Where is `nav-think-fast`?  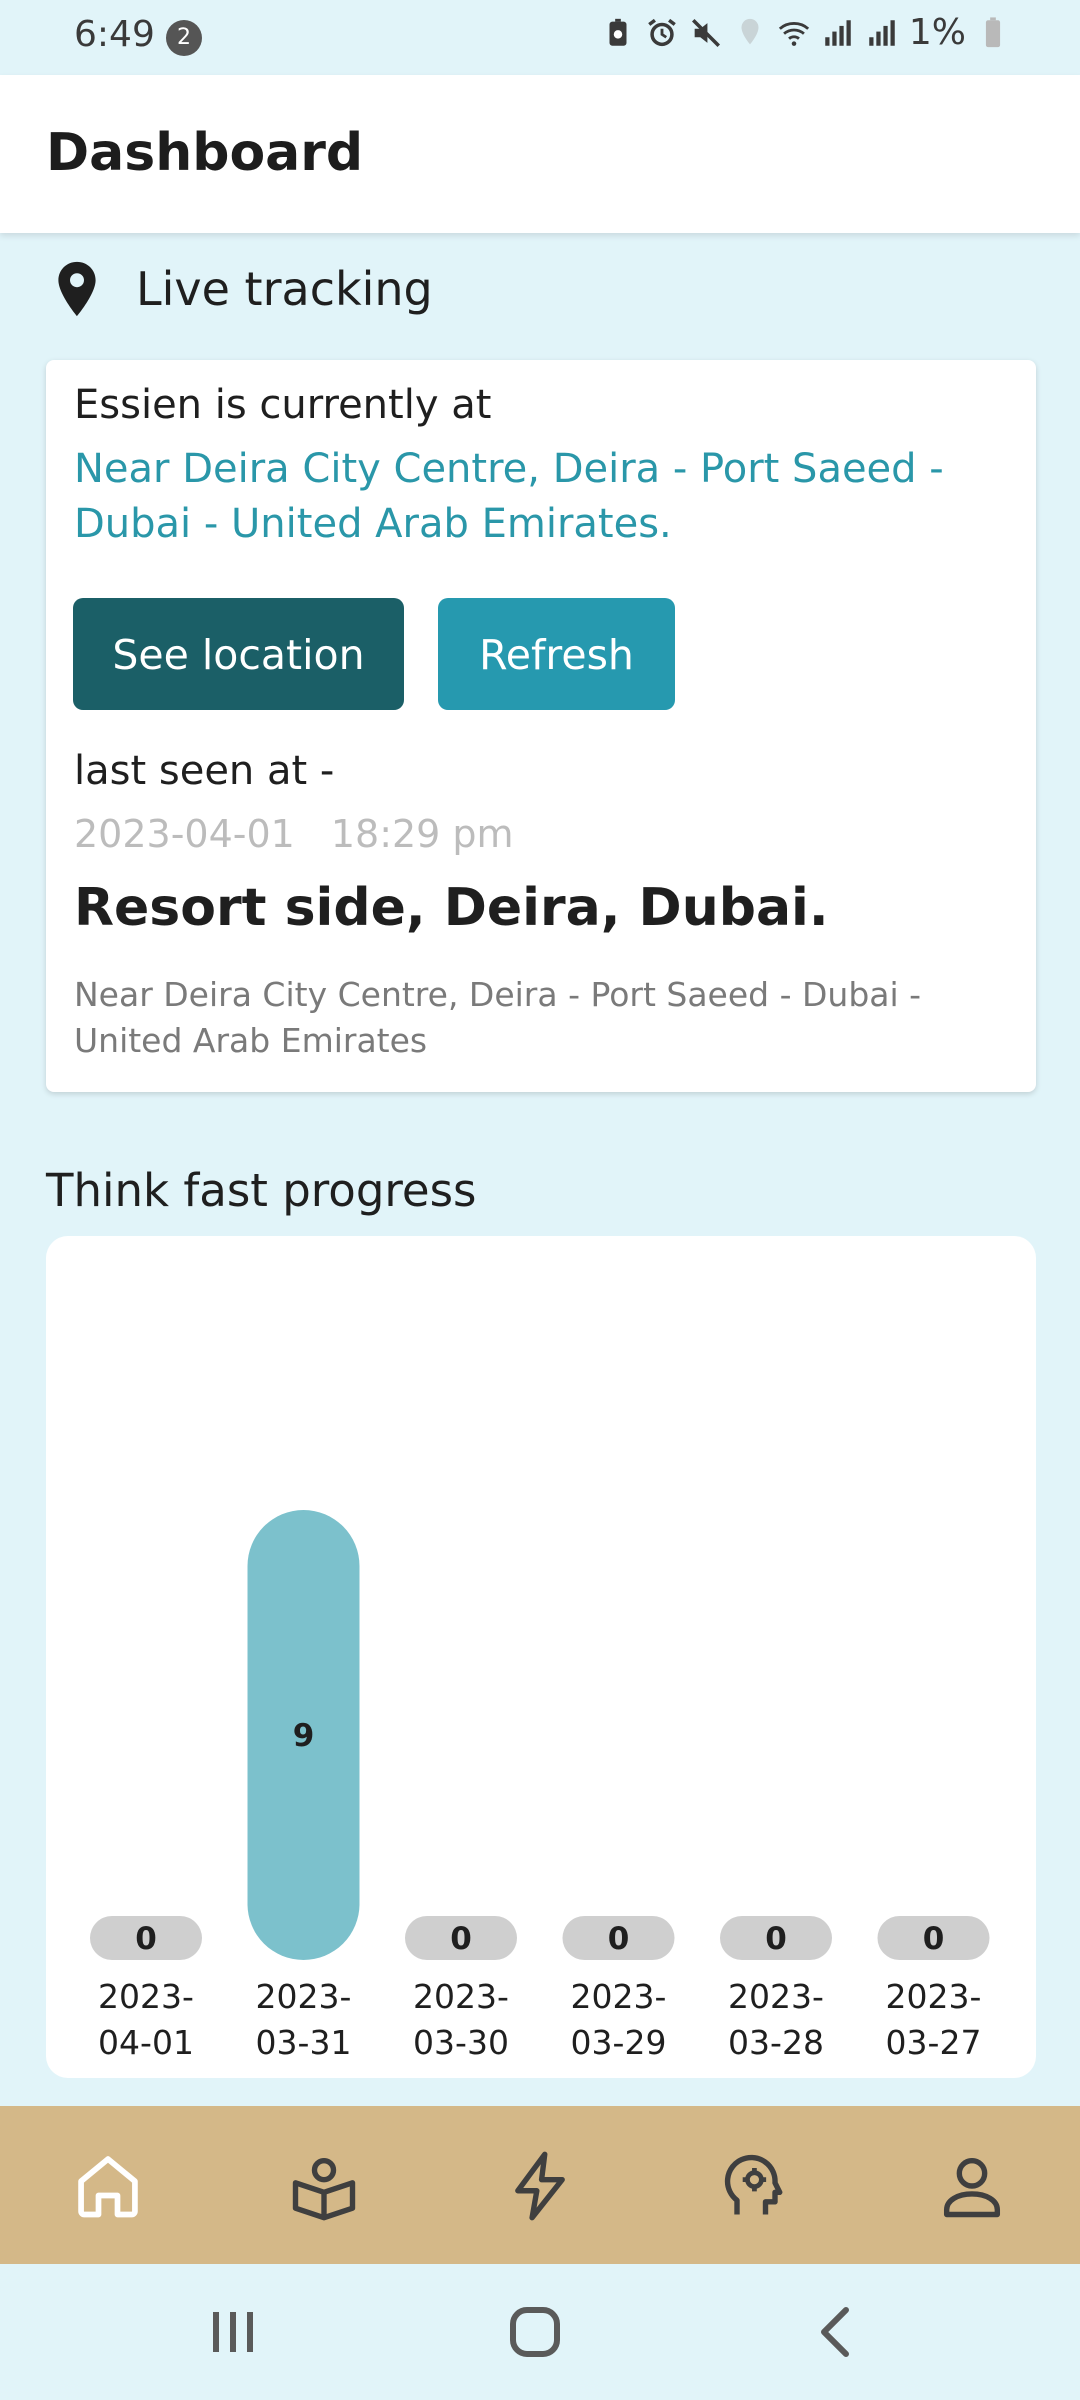 nav-think-fast is located at coordinates (540, 2186).